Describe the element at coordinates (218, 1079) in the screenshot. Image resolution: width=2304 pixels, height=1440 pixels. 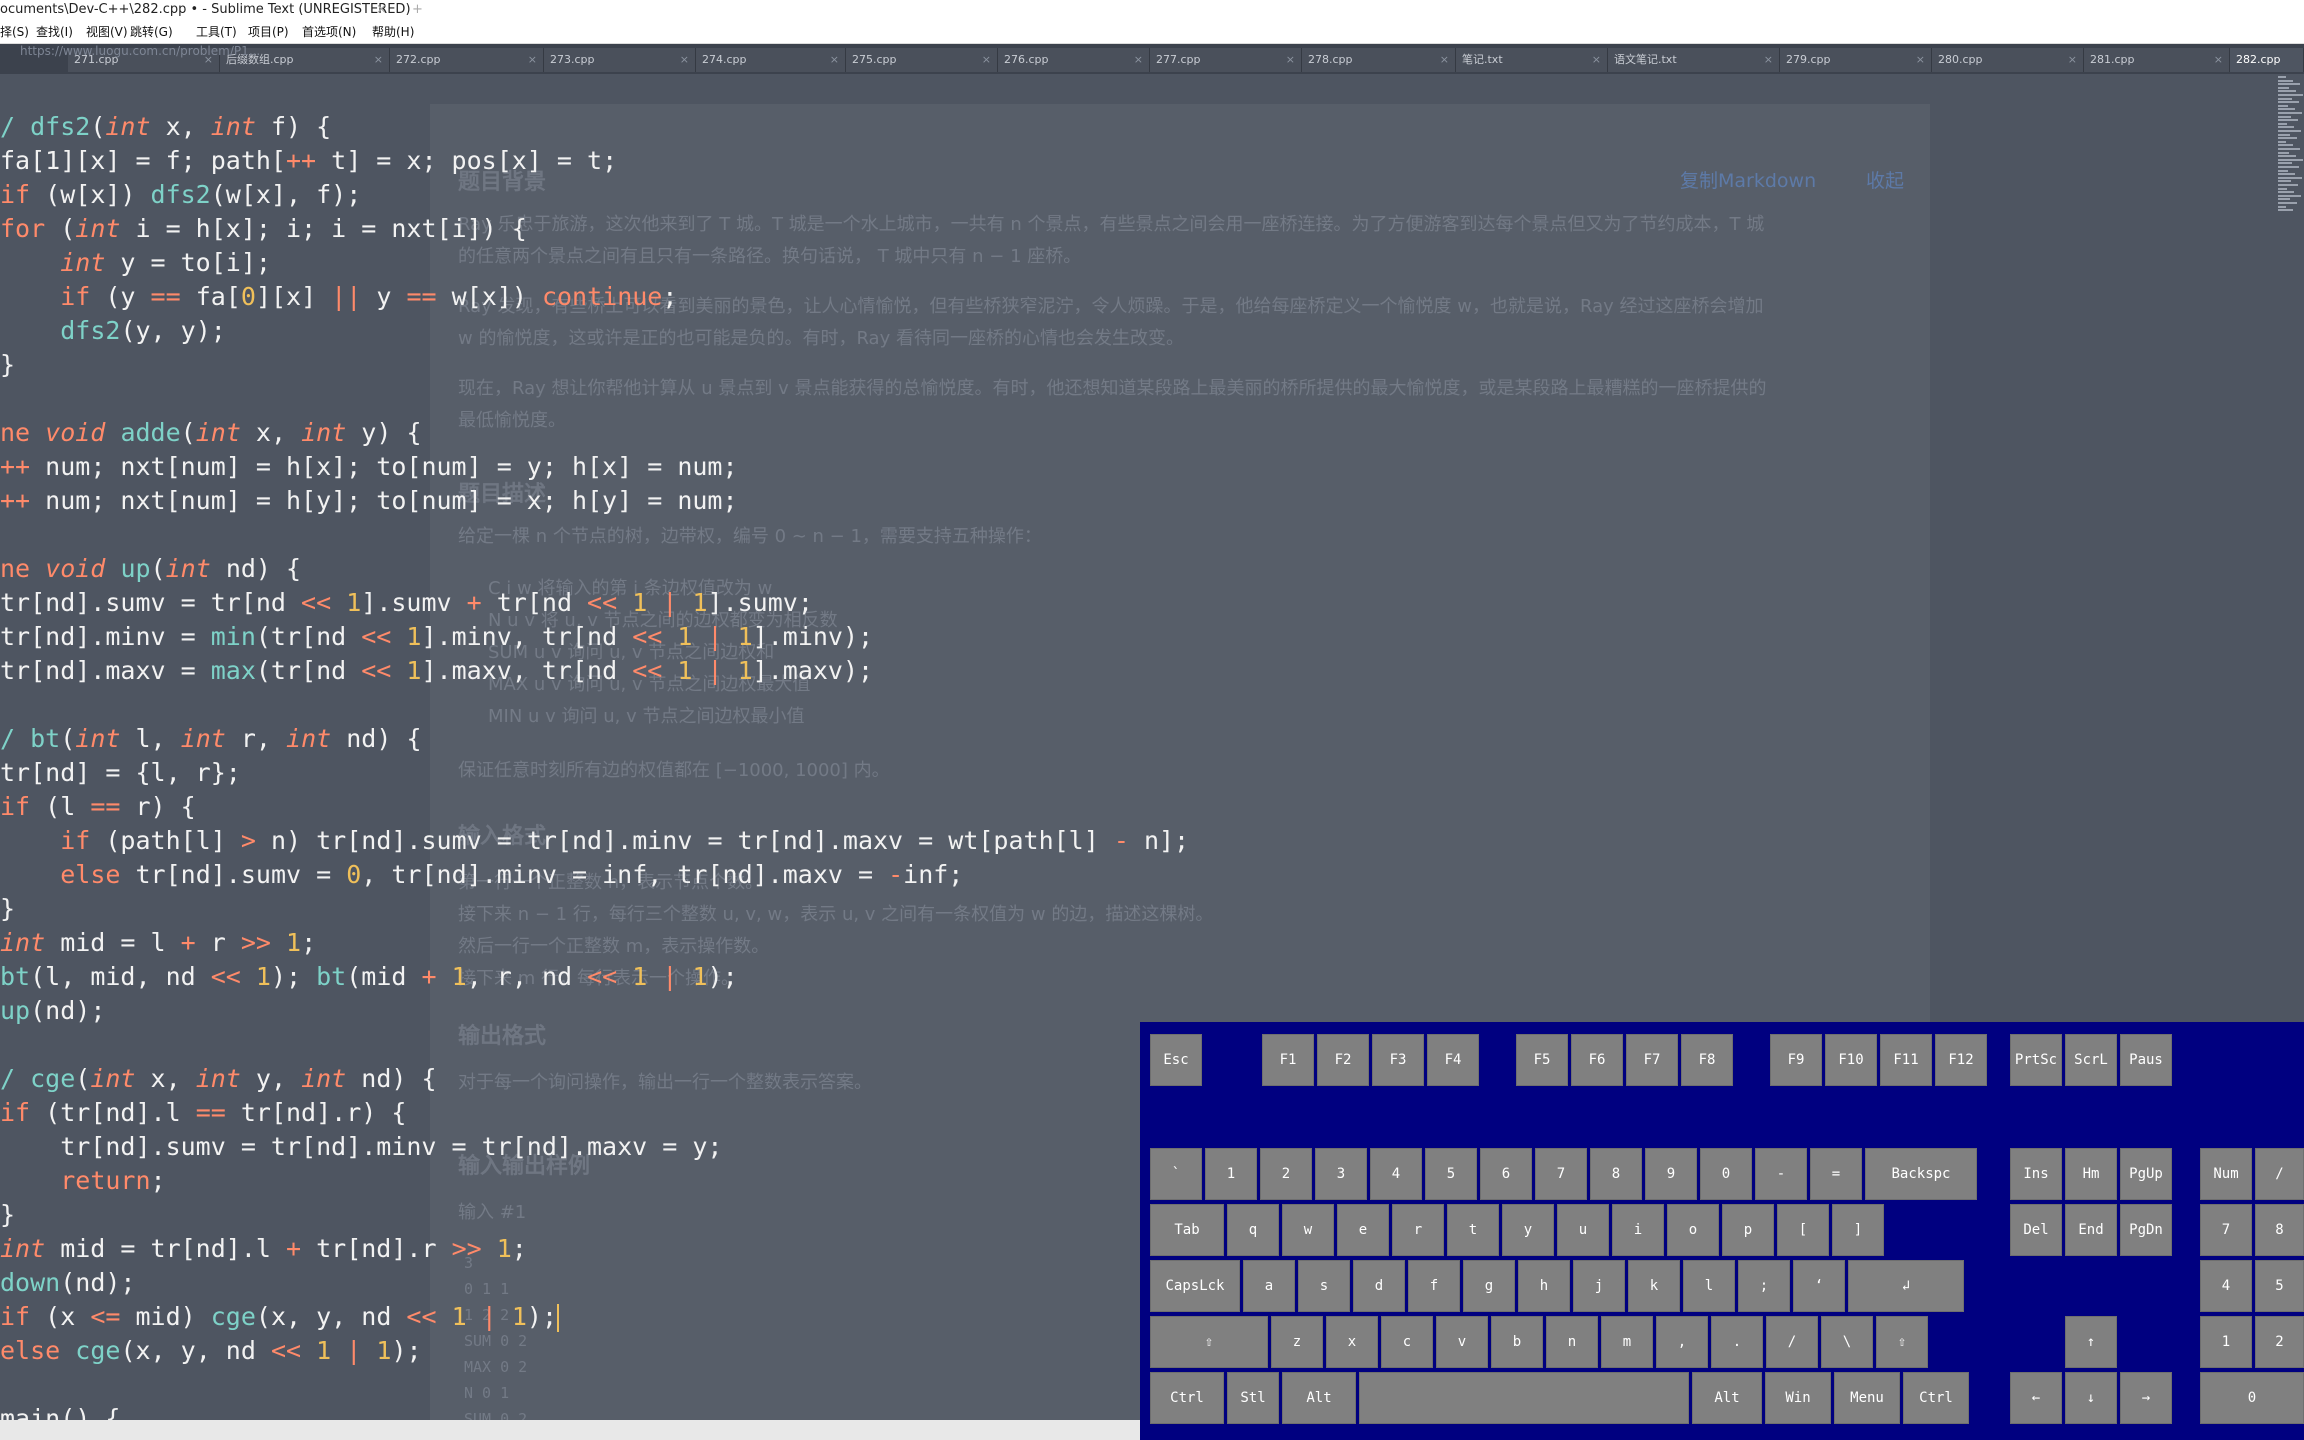
I see `code-line: / cge(int x, int y, int nd) {` at that location.